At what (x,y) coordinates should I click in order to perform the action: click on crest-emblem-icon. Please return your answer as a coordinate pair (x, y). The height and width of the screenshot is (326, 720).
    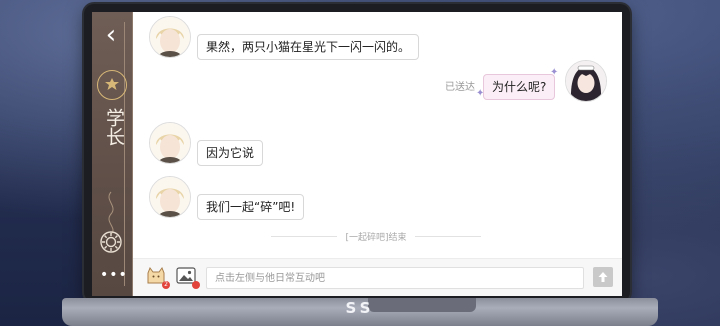
    Looking at the image, I should click on (112, 85).